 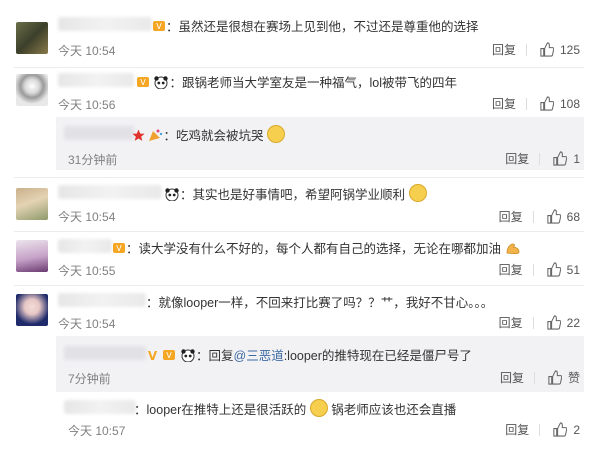 What do you see at coordinates (89, 379) in the screenshot?
I see `comment-time: 7分钟前` at bounding box center [89, 379].